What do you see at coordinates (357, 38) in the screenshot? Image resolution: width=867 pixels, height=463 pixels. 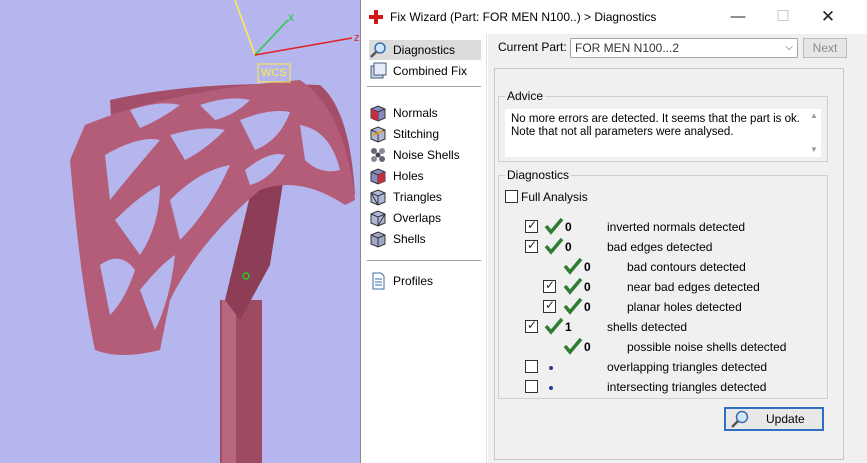 I see `axis-z-label: z` at bounding box center [357, 38].